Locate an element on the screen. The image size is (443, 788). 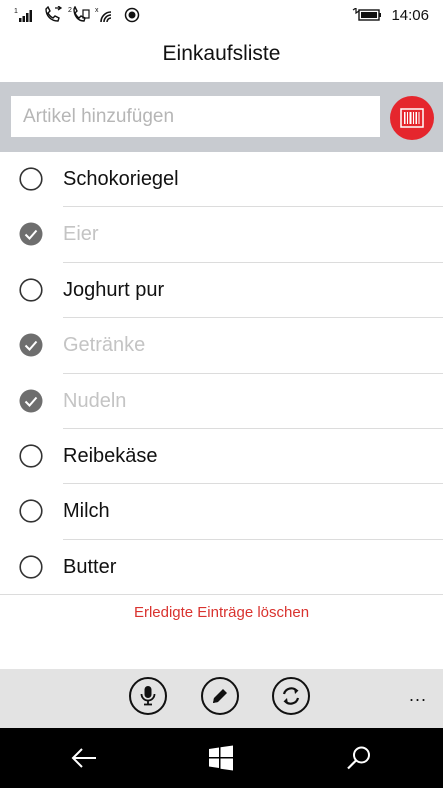
call-forward-icon is located at coordinates (53, 15).